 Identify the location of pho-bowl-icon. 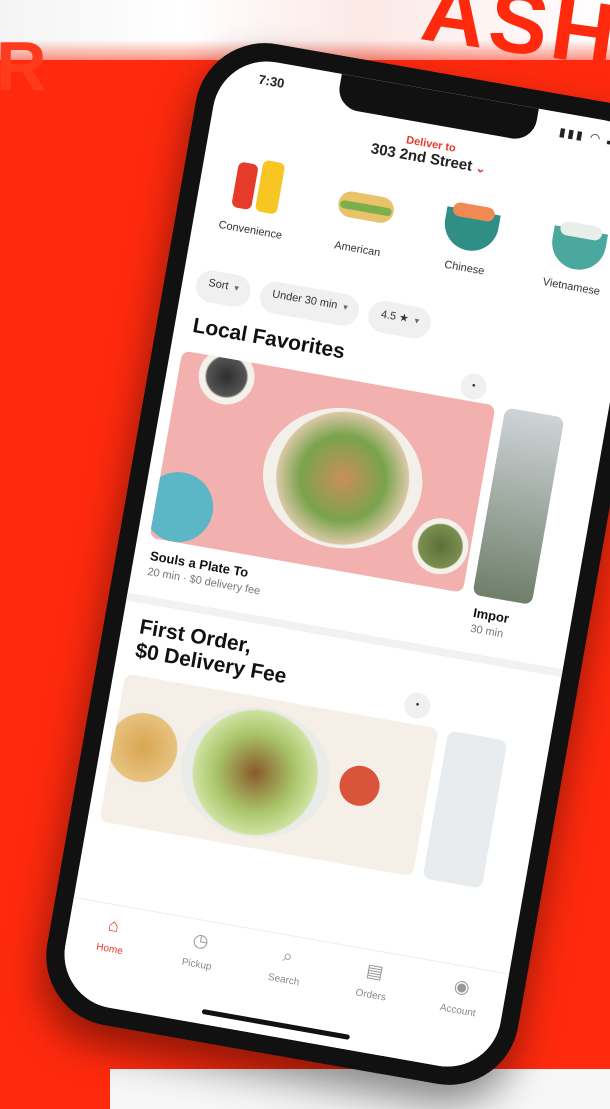
(575, 242).